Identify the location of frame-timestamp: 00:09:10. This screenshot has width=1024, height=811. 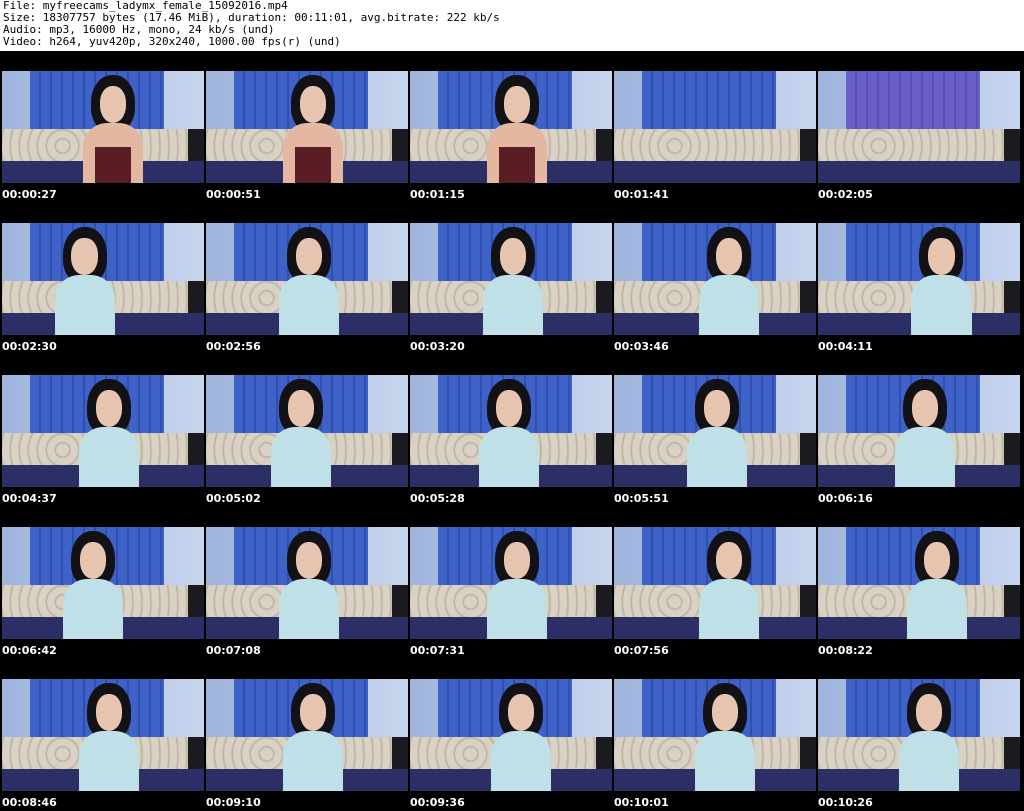
(233, 802).